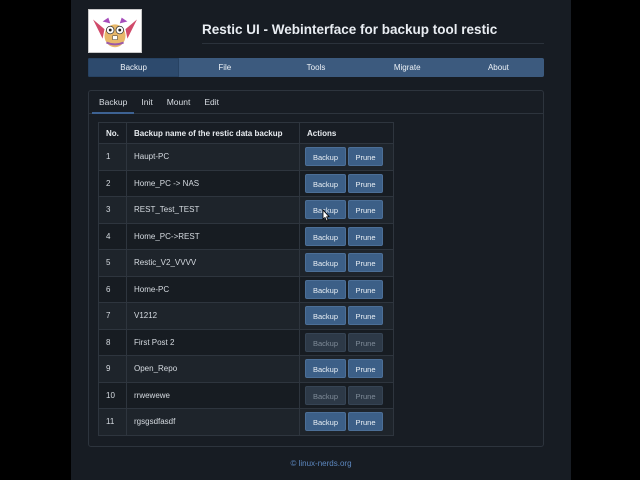 This screenshot has width=640, height=480. I want to click on row-number: 6, so click(112, 289).